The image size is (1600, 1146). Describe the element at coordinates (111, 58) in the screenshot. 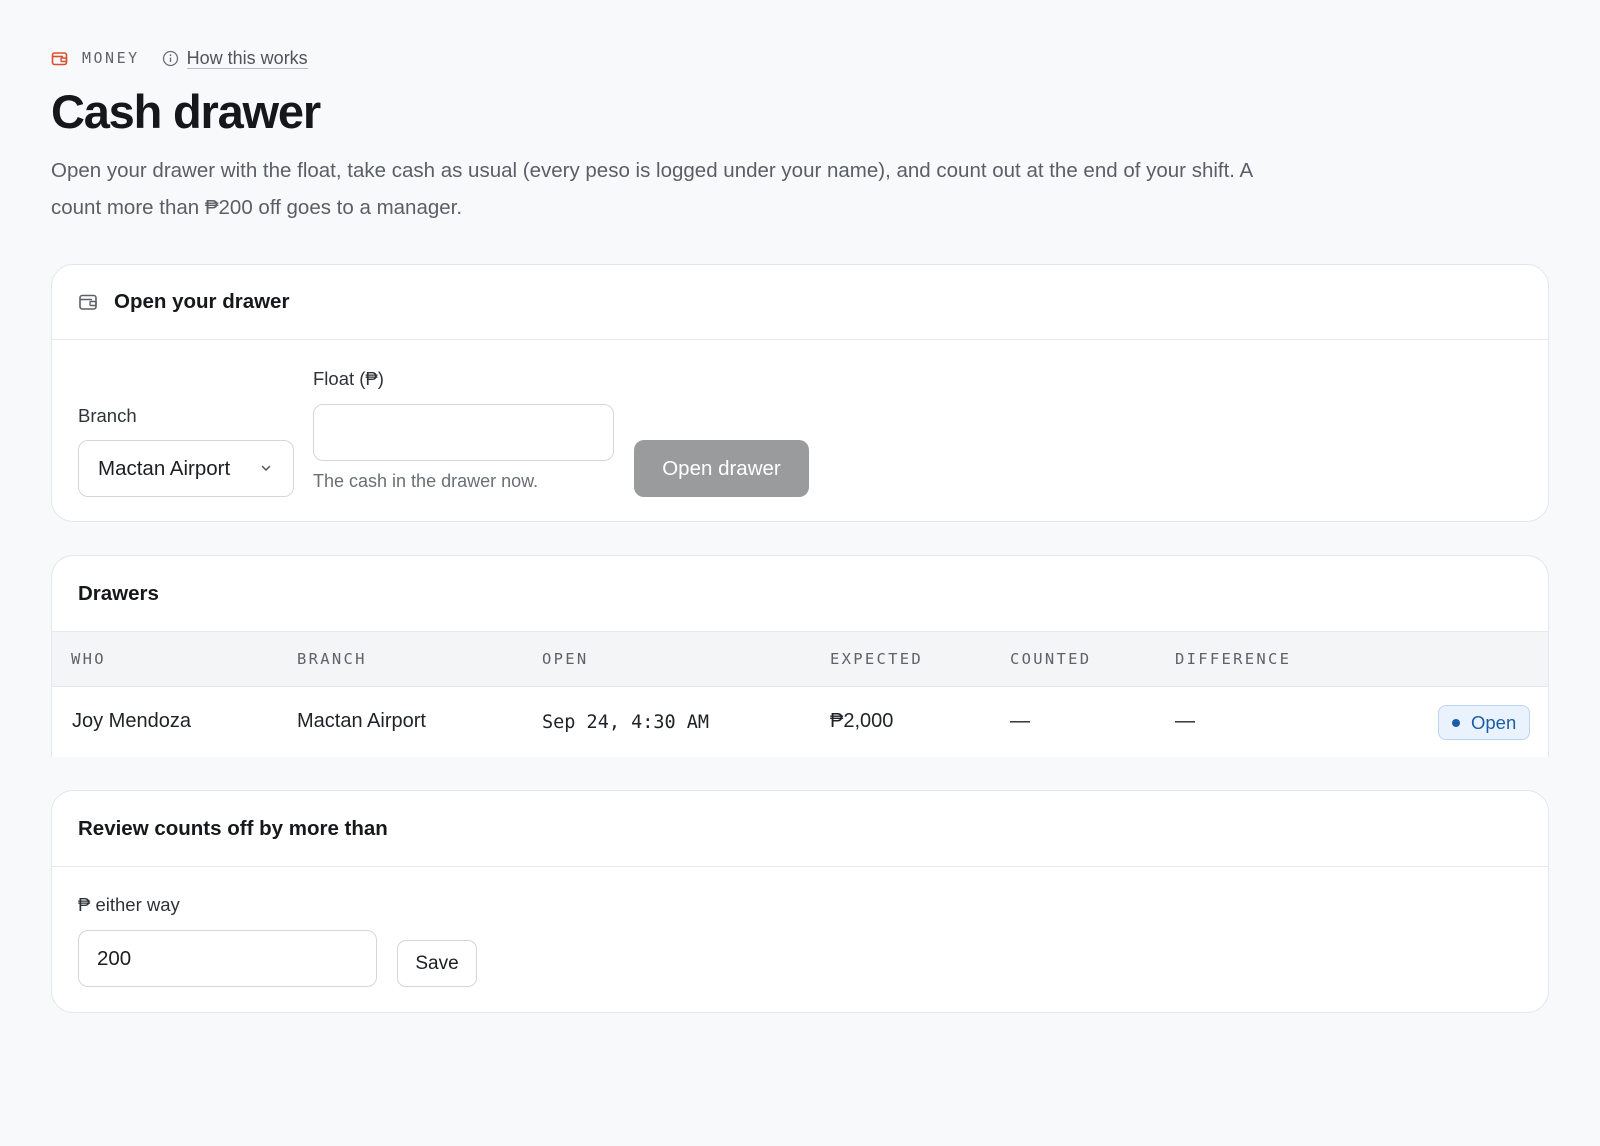

I see `section-label: MONEY` at that location.